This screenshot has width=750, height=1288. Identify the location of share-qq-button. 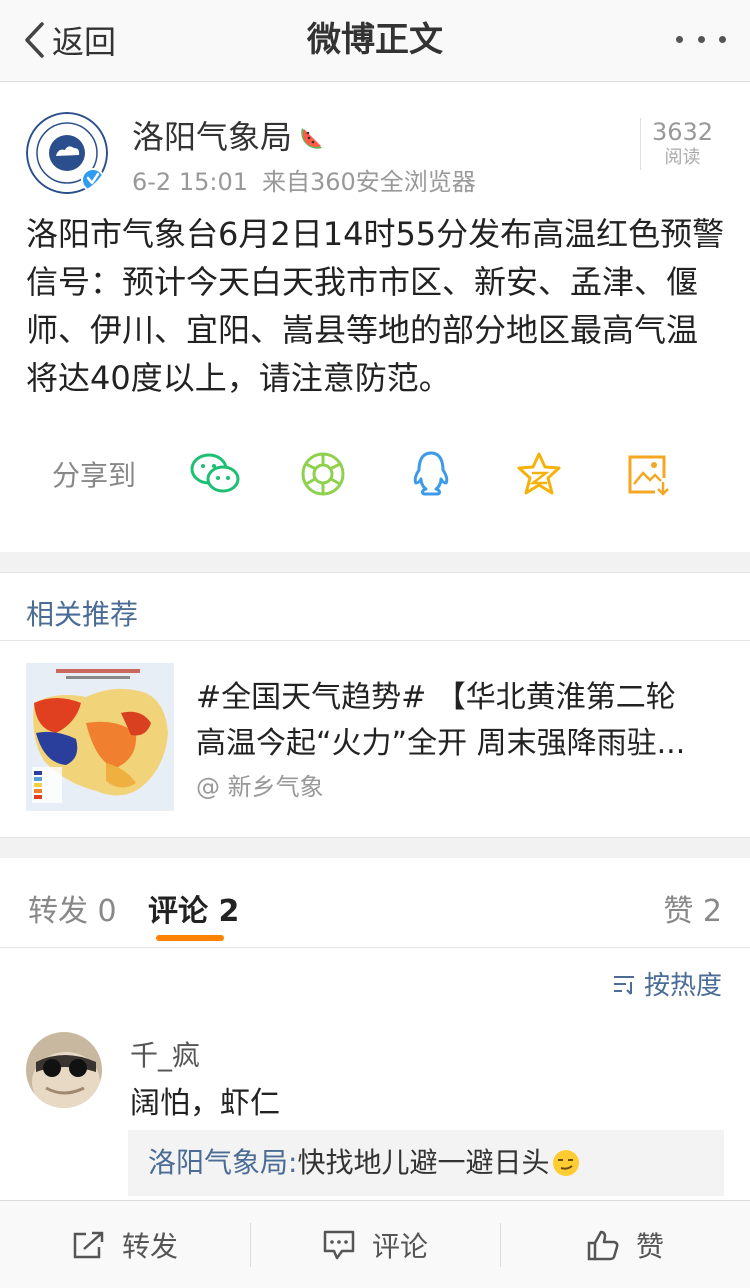
(431, 474).